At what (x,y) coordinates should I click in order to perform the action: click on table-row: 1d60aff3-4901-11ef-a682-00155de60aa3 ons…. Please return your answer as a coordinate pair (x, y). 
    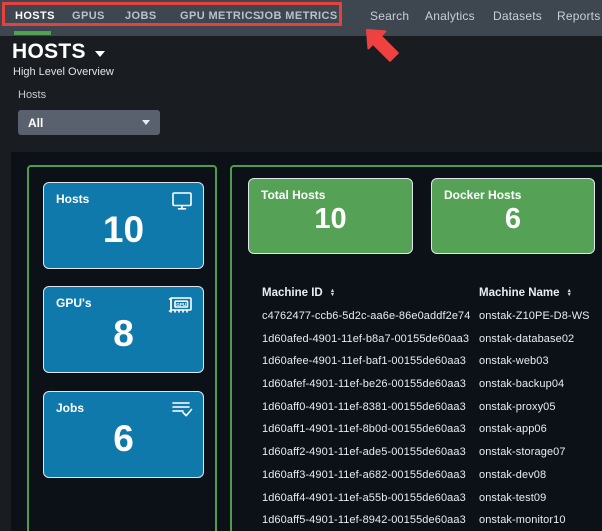
    Looking at the image, I should click on (432, 475).